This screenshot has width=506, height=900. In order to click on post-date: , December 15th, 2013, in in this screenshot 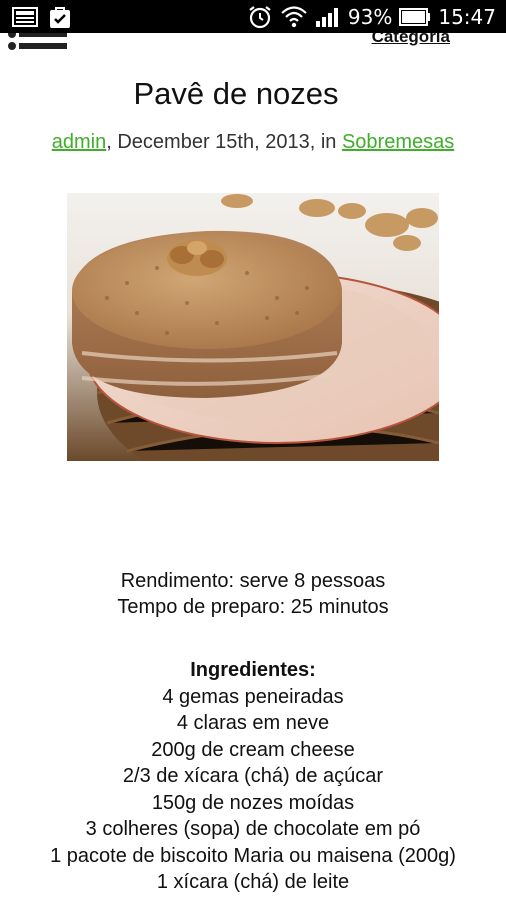, I will do `click(224, 142)`.